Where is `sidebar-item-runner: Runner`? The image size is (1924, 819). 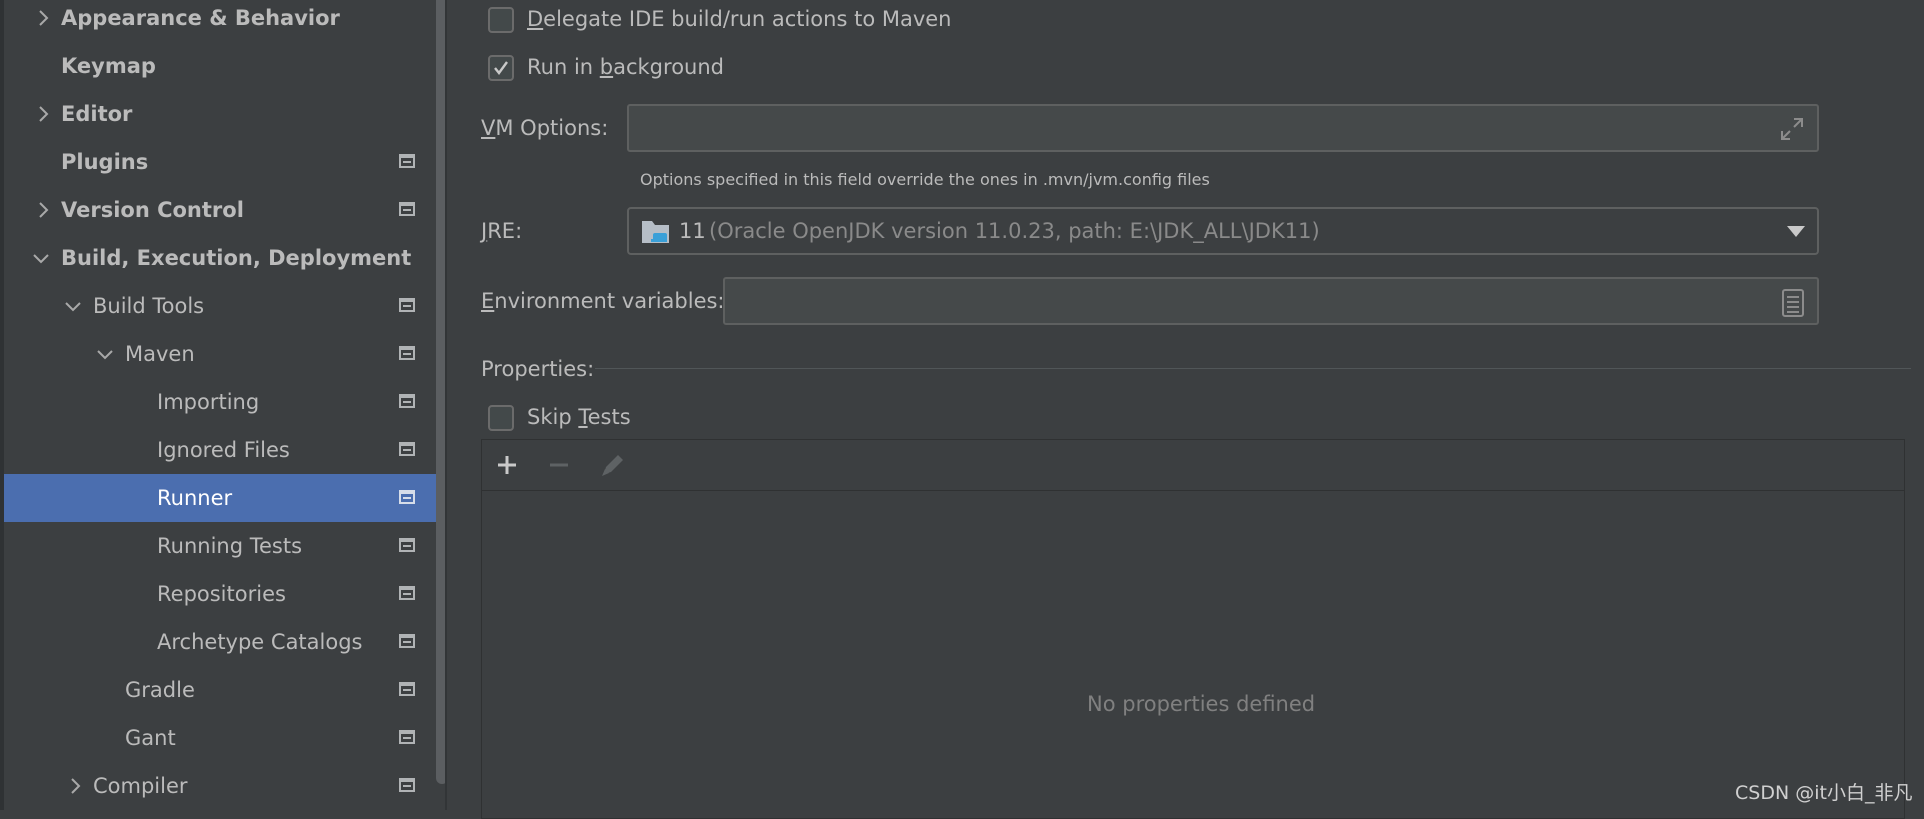 sidebar-item-runner: Runner is located at coordinates (226, 498).